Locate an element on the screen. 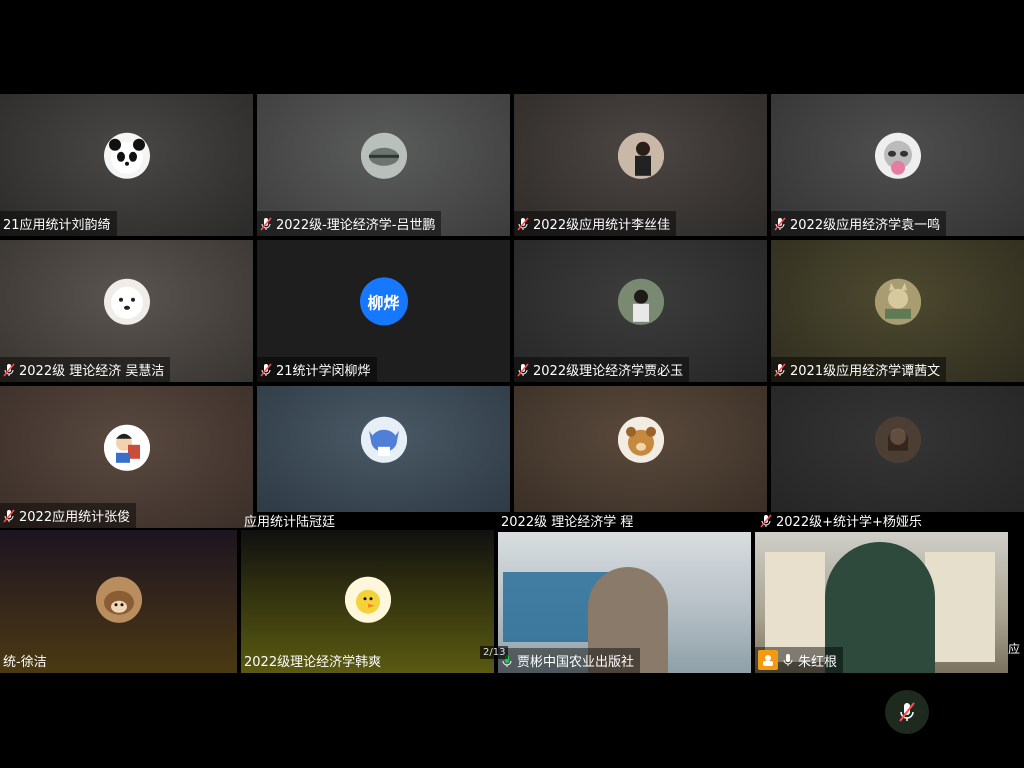 The width and height of the screenshot is (1024, 768). duck-icon is located at coordinates (367, 599).